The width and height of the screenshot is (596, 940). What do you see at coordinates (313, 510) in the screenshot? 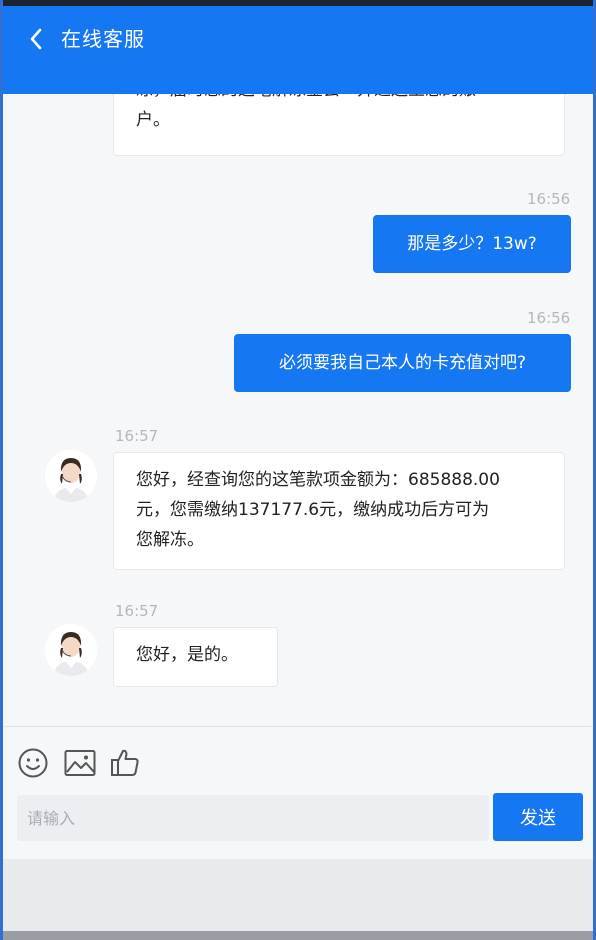
I see `message-line: 元，您需缴纳137177.6元，缴纳成功后方可为` at bounding box center [313, 510].